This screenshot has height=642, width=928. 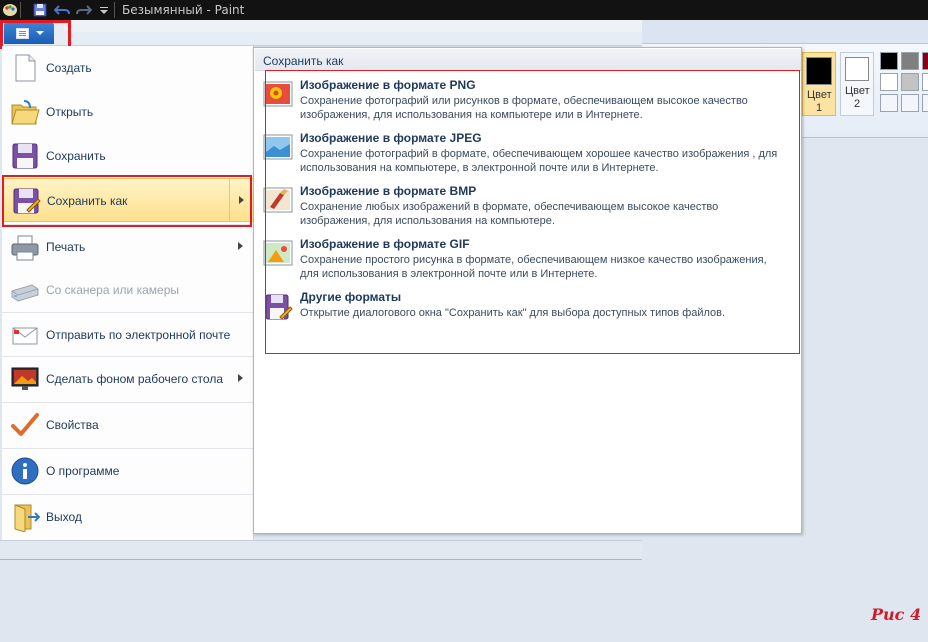 What do you see at coordinates (183, 10) in the screenshot?
I see `window-title: Безымянный - Paint` at bounding box center [183, 10].